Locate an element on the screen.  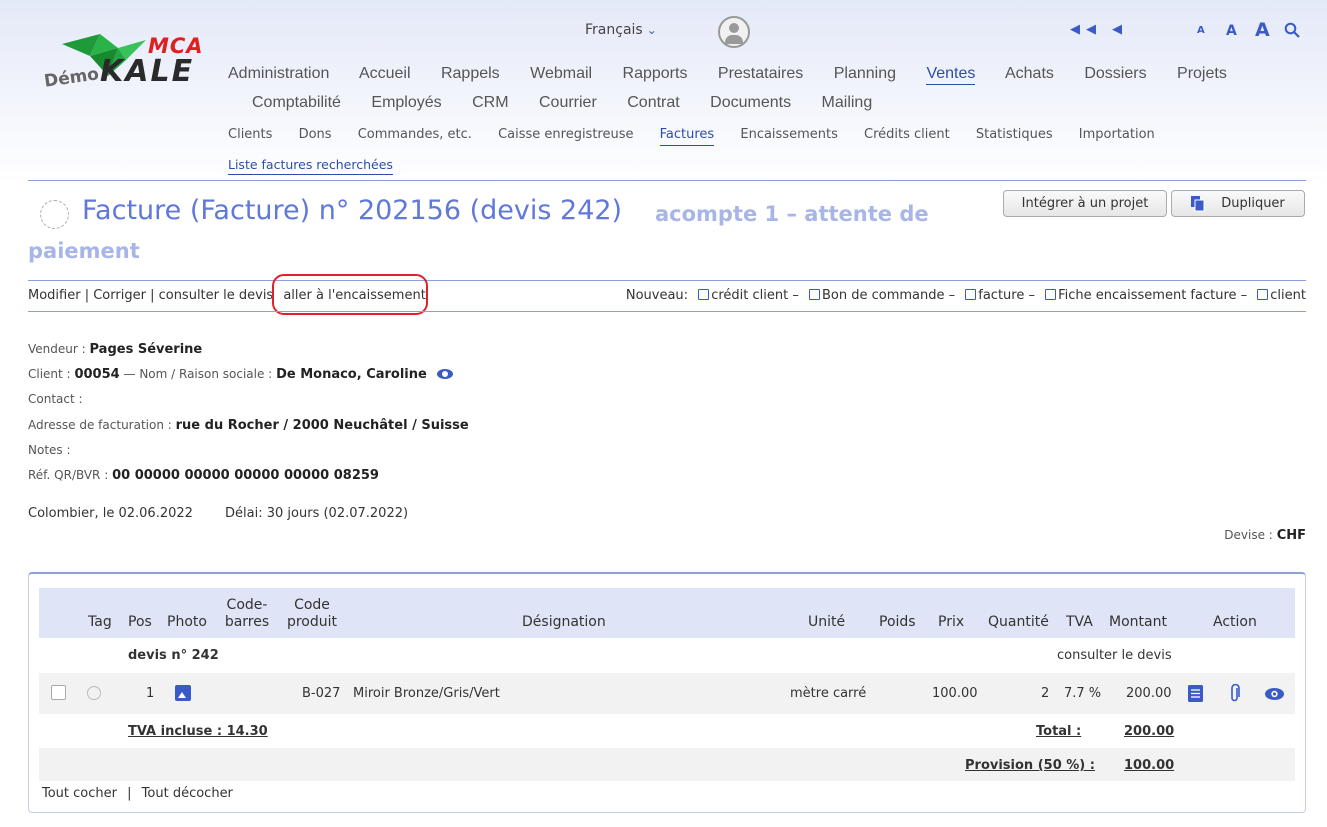
image-icon is located at coordinates (183, 693).